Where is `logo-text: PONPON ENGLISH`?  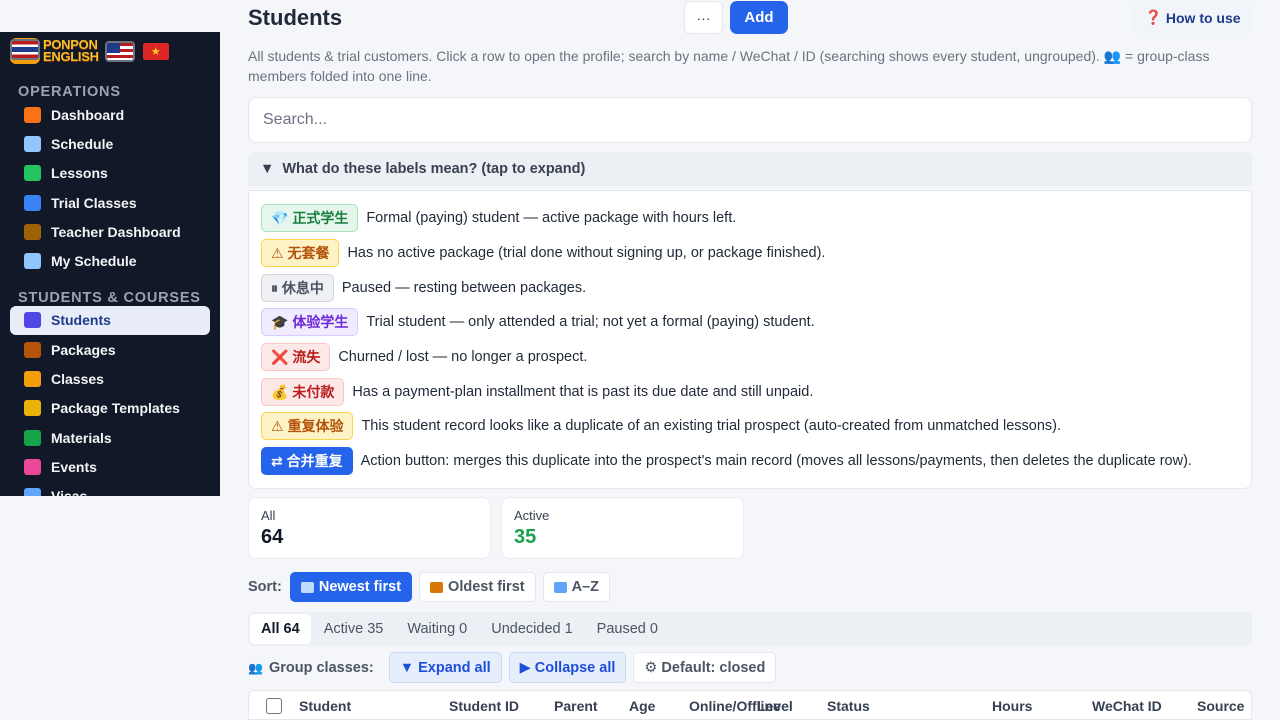
logo-text: PONPON ENGLISH is located at coordinates (71, 50).